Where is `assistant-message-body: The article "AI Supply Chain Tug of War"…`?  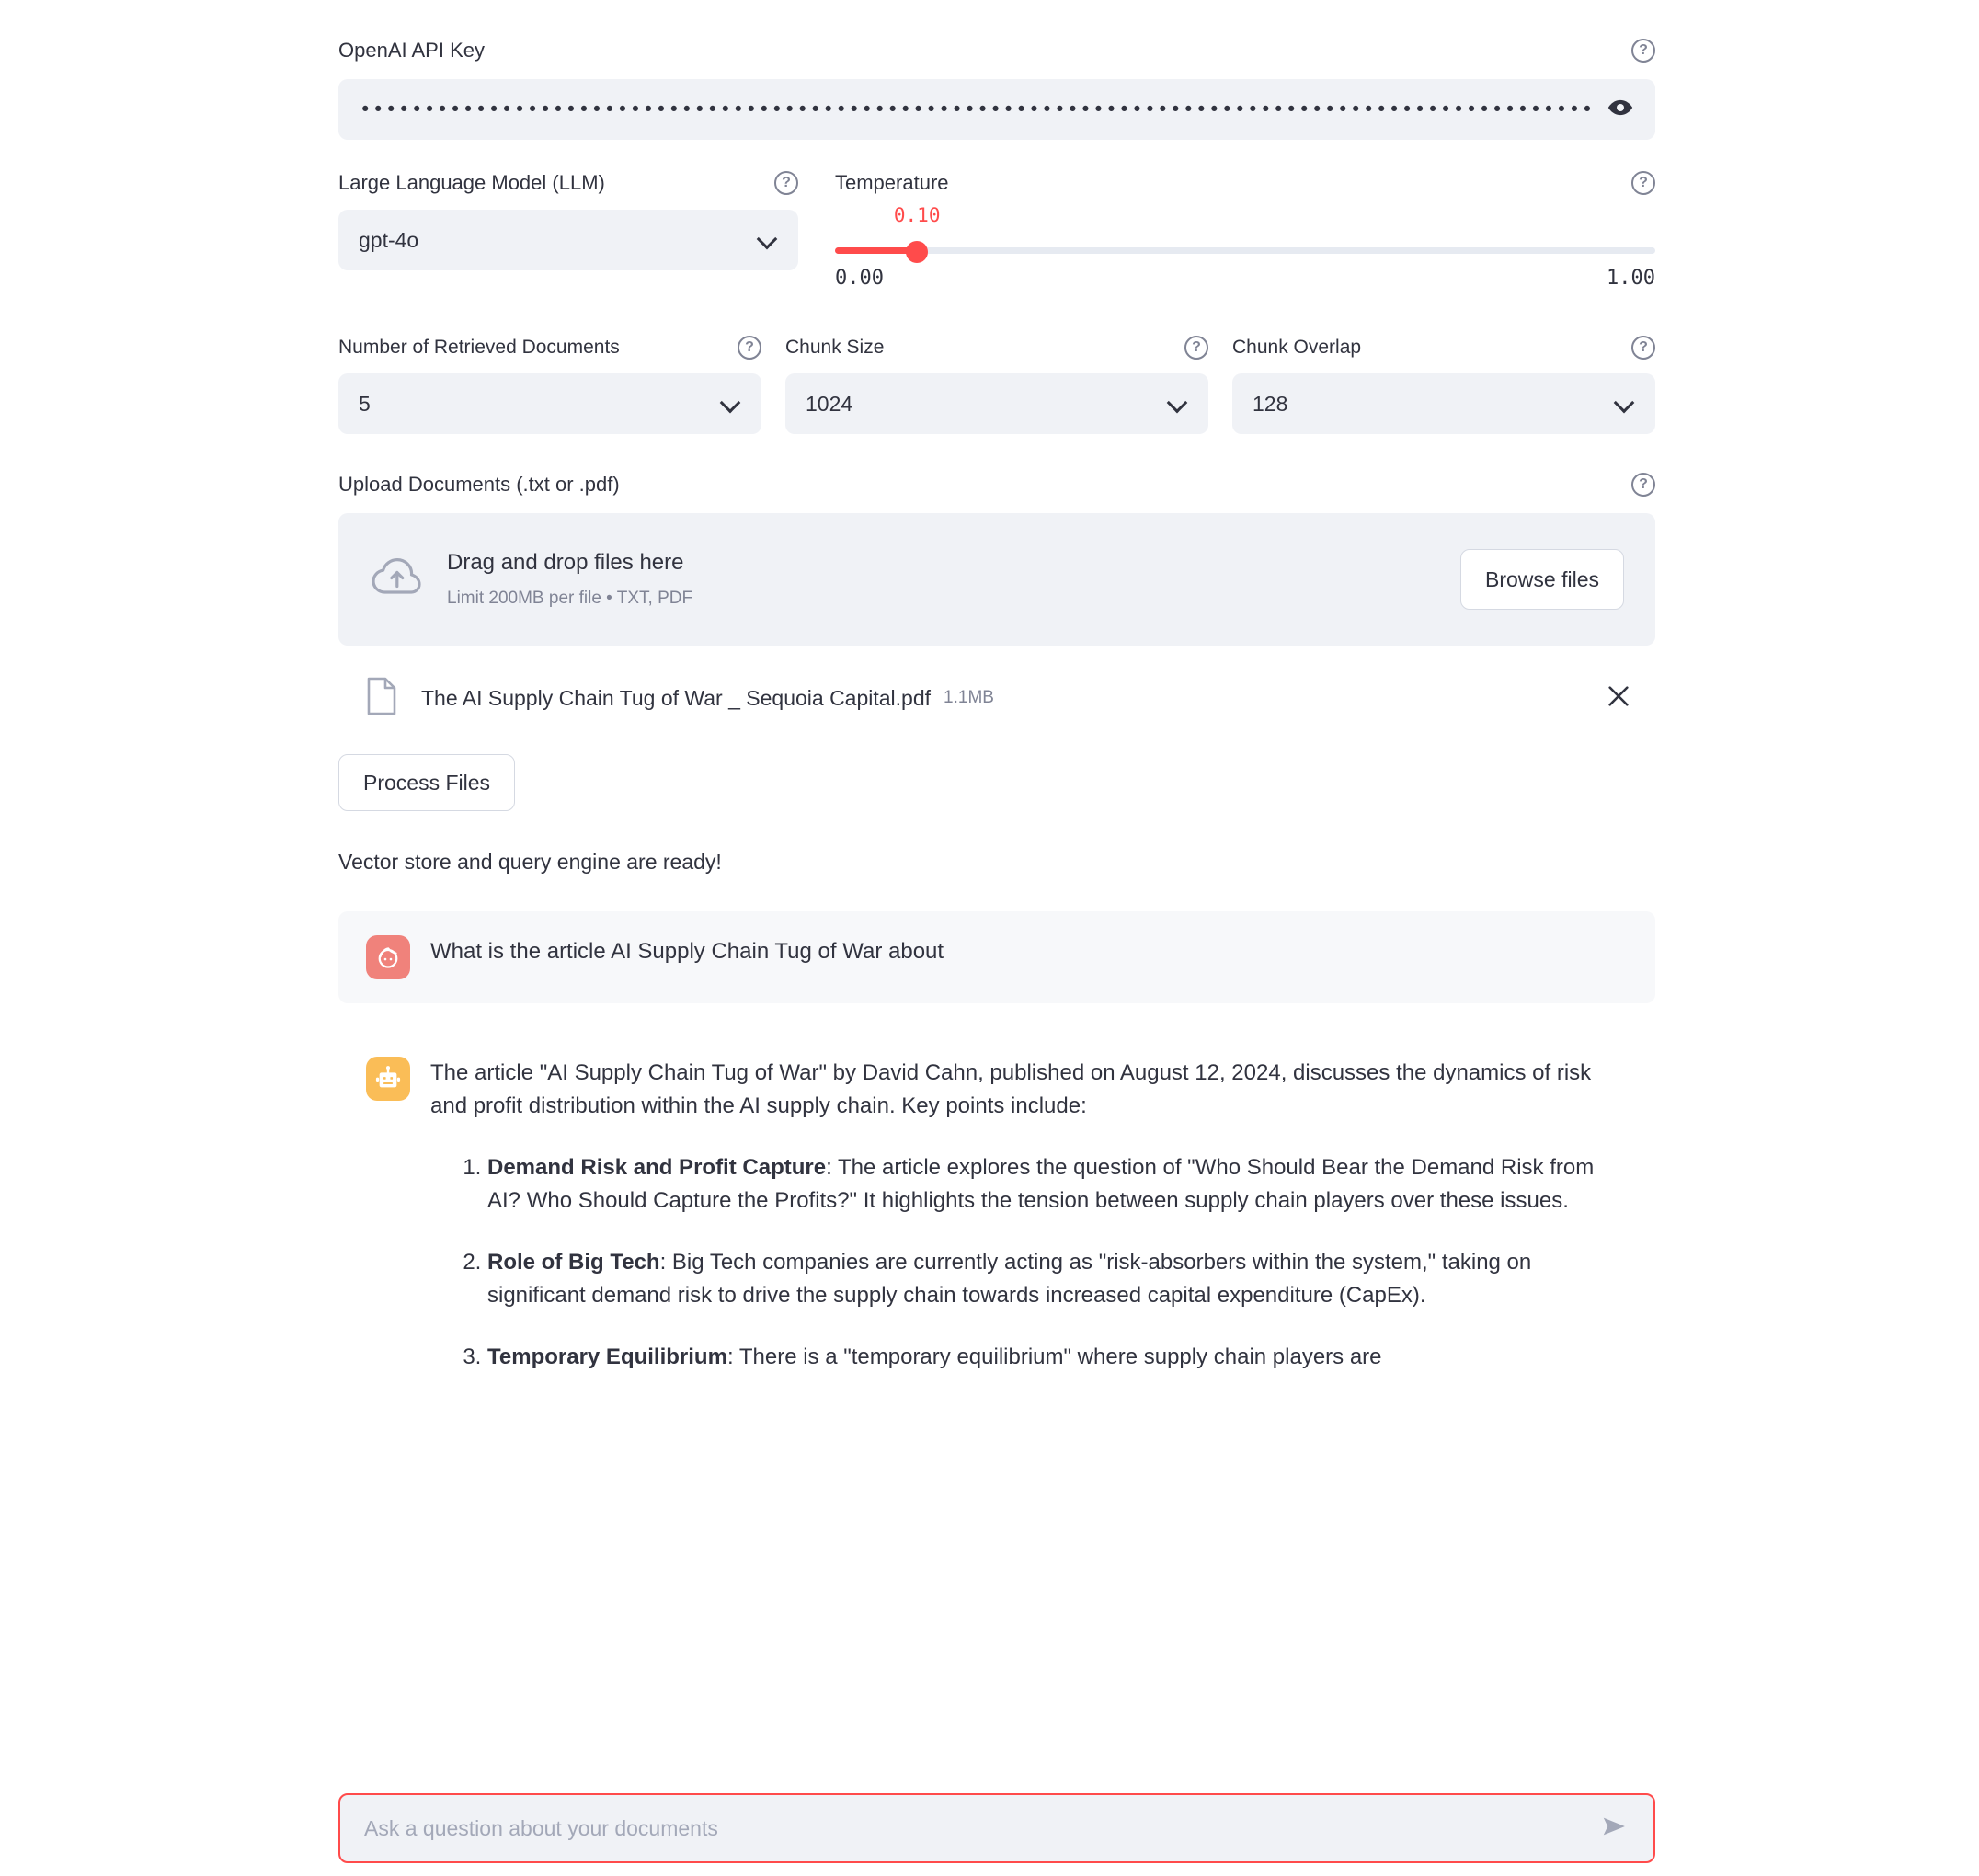 assistant-message-body: The article "AI Supply Chain Tug of War"… is located at coordinates (1029, 1229).